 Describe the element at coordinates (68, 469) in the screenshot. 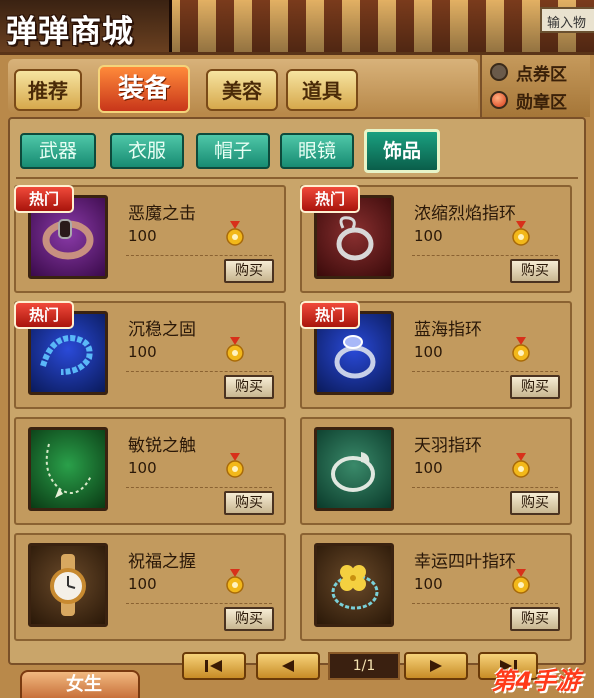

I see `necklace-icon` at that location.